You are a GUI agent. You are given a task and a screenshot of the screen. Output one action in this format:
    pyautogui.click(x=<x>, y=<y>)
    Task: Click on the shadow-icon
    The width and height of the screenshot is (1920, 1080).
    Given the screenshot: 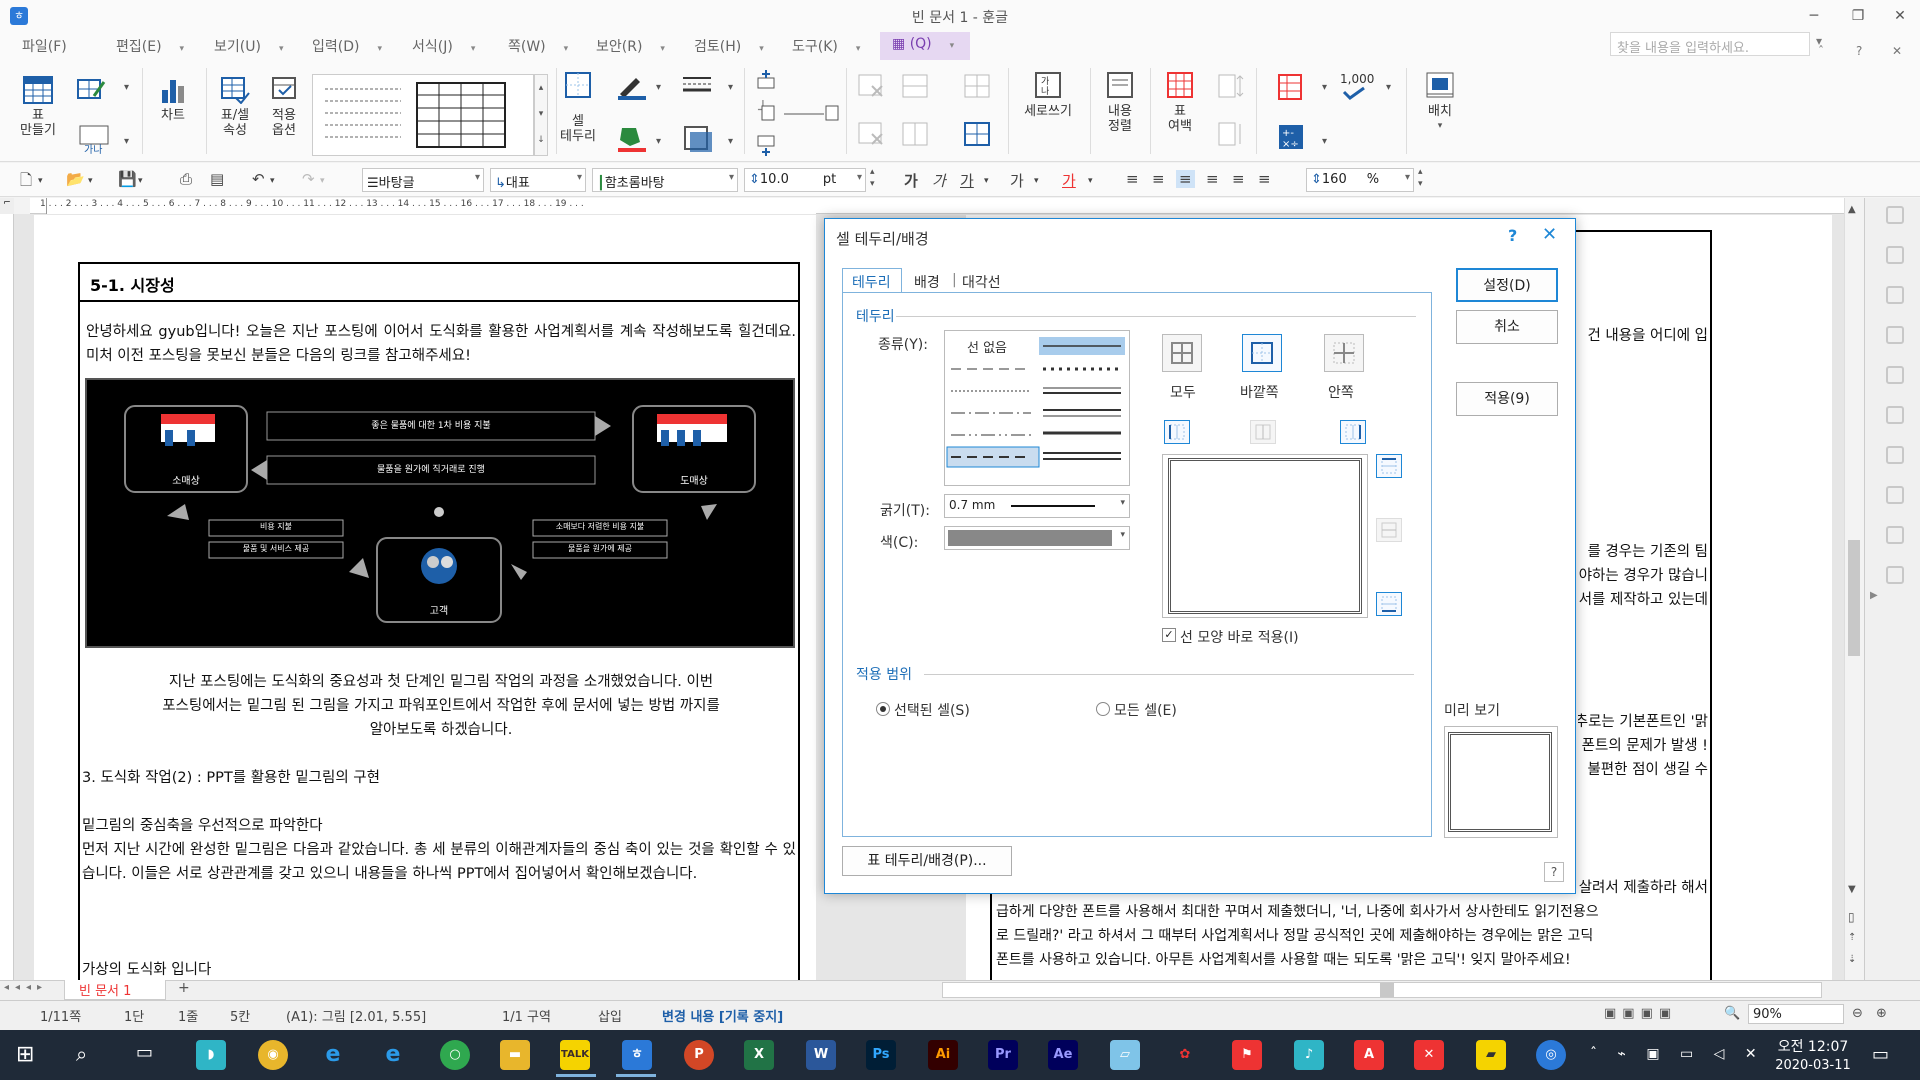 What is the action you would take?
    pyautogui.click(x=699, y=141)
    